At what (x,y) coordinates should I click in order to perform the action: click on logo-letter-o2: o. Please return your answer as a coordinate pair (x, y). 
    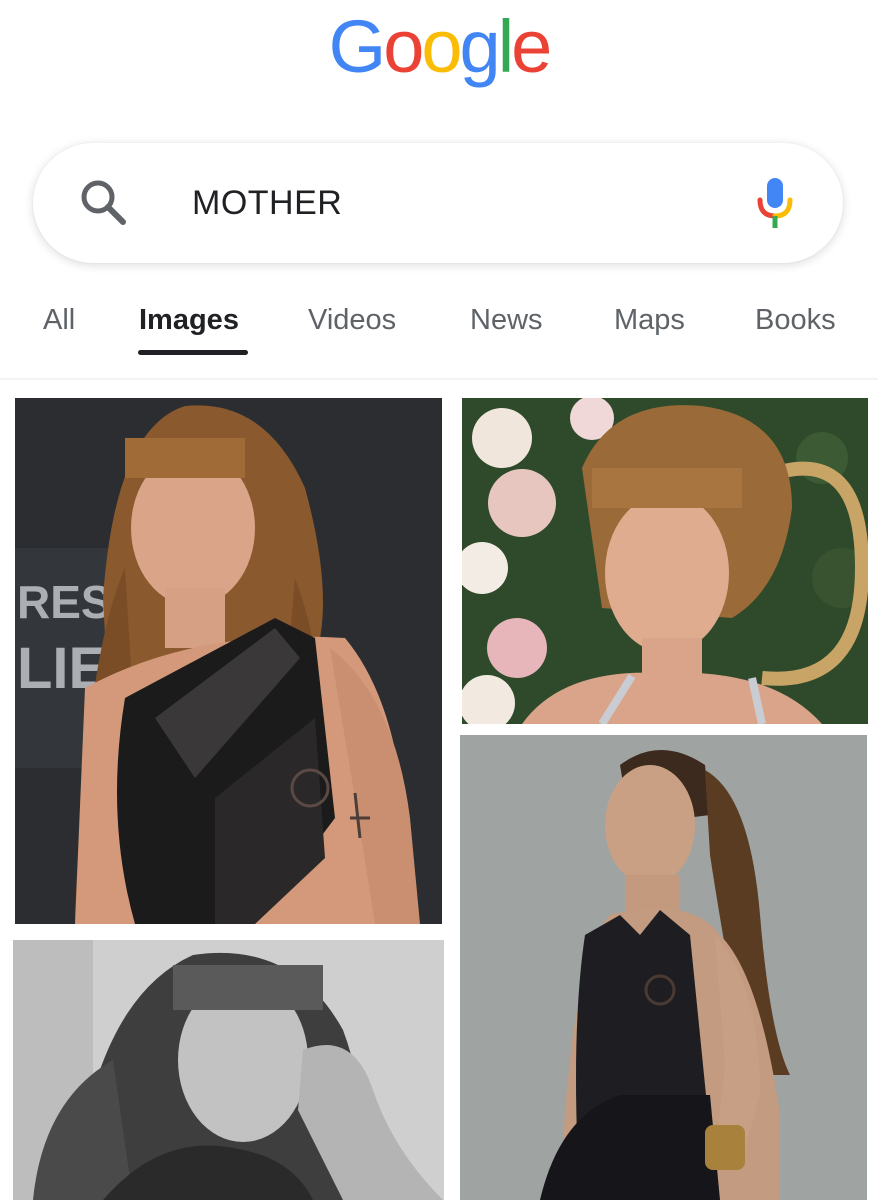
    Looking at the image, I should click on (441, 46).